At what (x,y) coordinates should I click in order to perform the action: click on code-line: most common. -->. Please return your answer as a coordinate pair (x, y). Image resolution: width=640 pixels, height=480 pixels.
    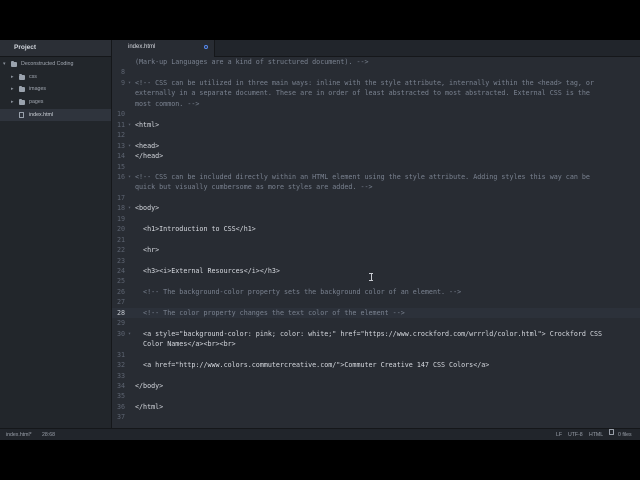
    Looking at the image, I should click on (376, 104).